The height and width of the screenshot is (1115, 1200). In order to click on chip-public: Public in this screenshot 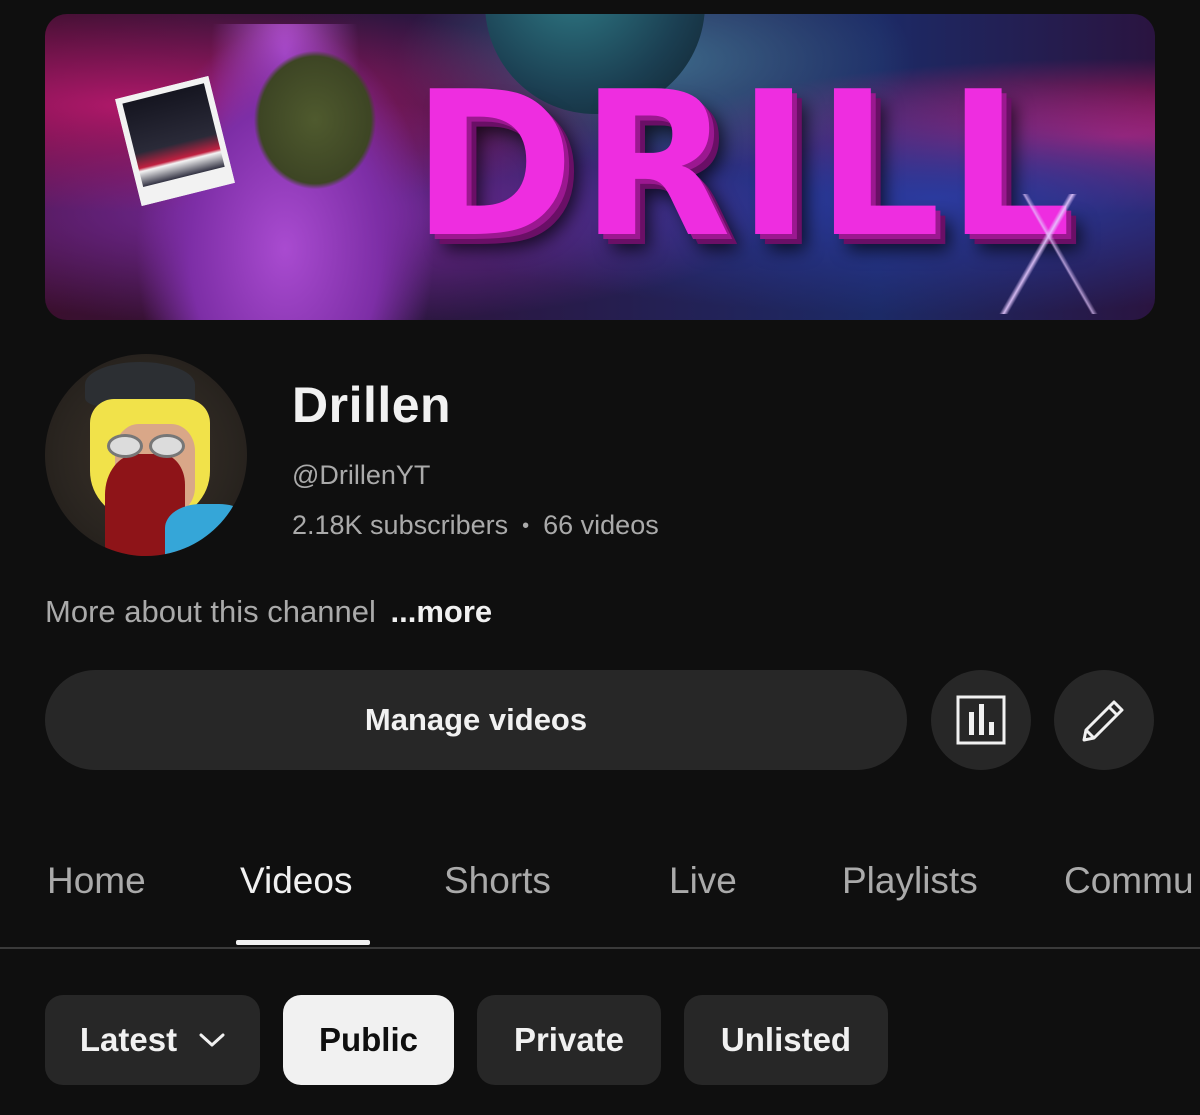, I will do `click(368, 1040)`.